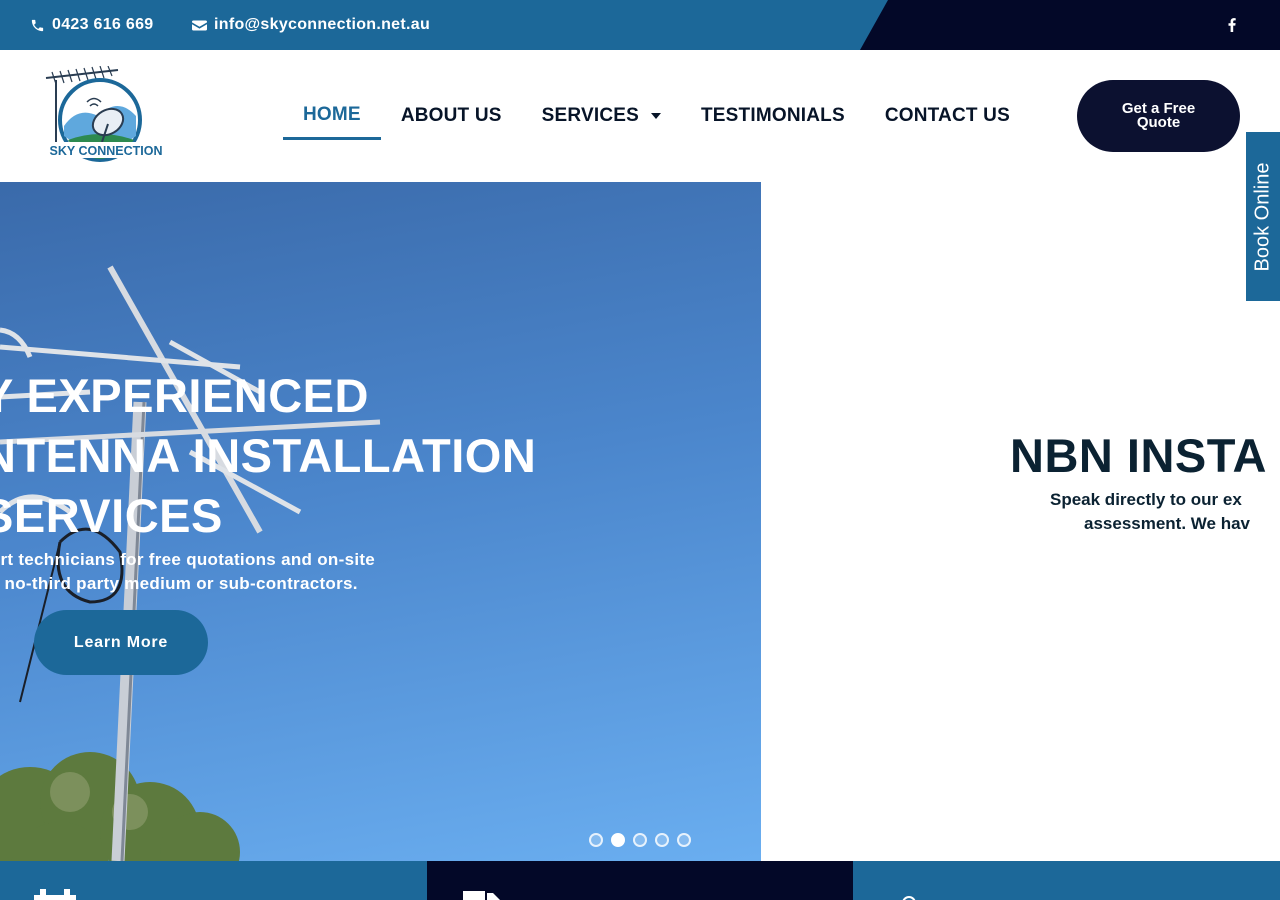 This screenshot has width=1280, height=900. I want to click on truck-icon, so click(481, 895).